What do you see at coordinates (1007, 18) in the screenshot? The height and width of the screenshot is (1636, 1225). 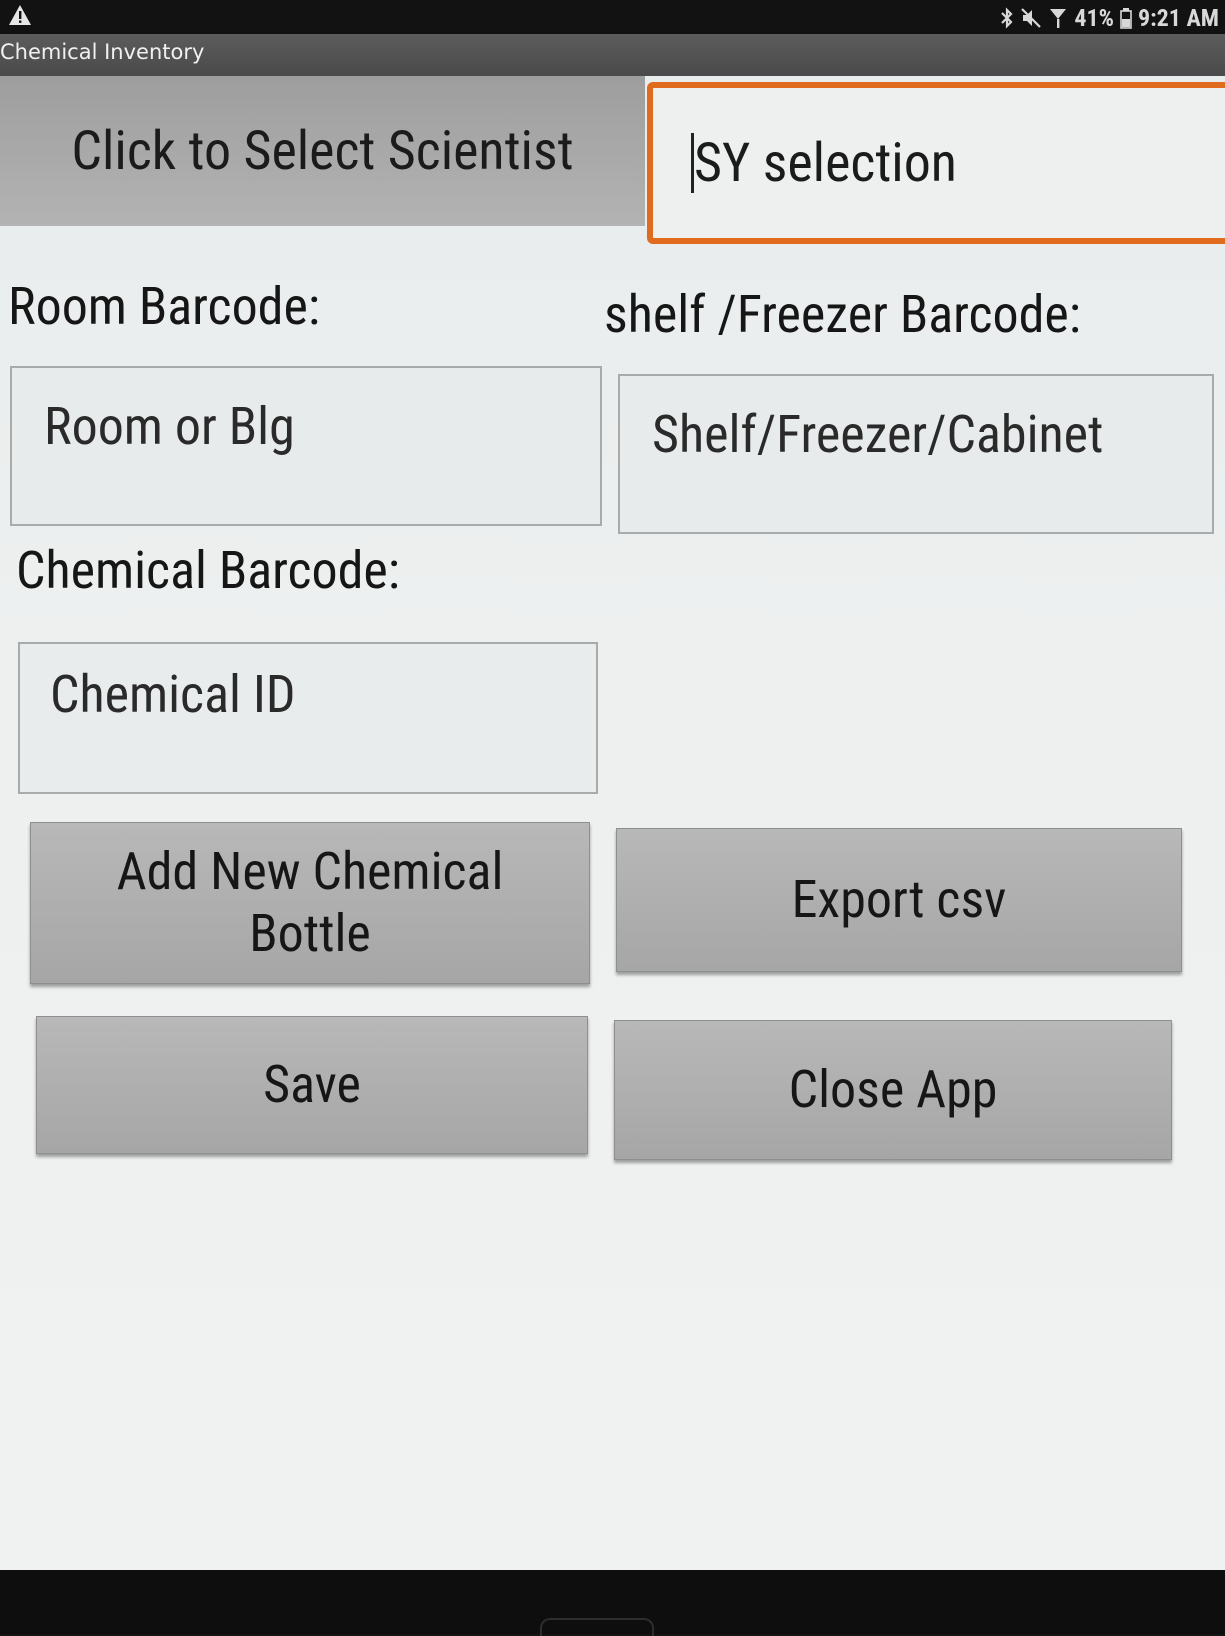 I see `bluetooth-icon` at bounding box center [1007, 18].